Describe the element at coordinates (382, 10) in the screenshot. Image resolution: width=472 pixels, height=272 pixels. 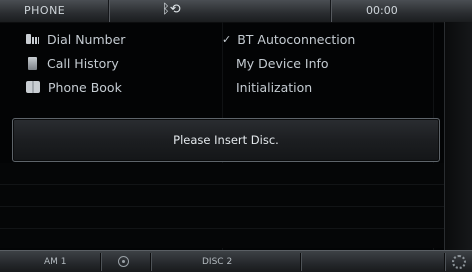
I see `clock: 00:00` at that location.